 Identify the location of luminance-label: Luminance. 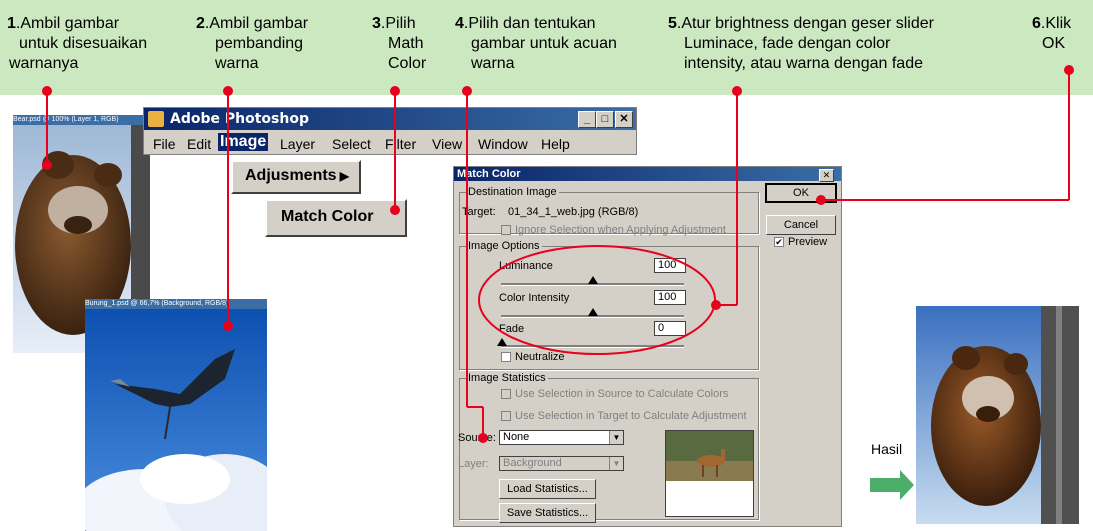
(526, 266).